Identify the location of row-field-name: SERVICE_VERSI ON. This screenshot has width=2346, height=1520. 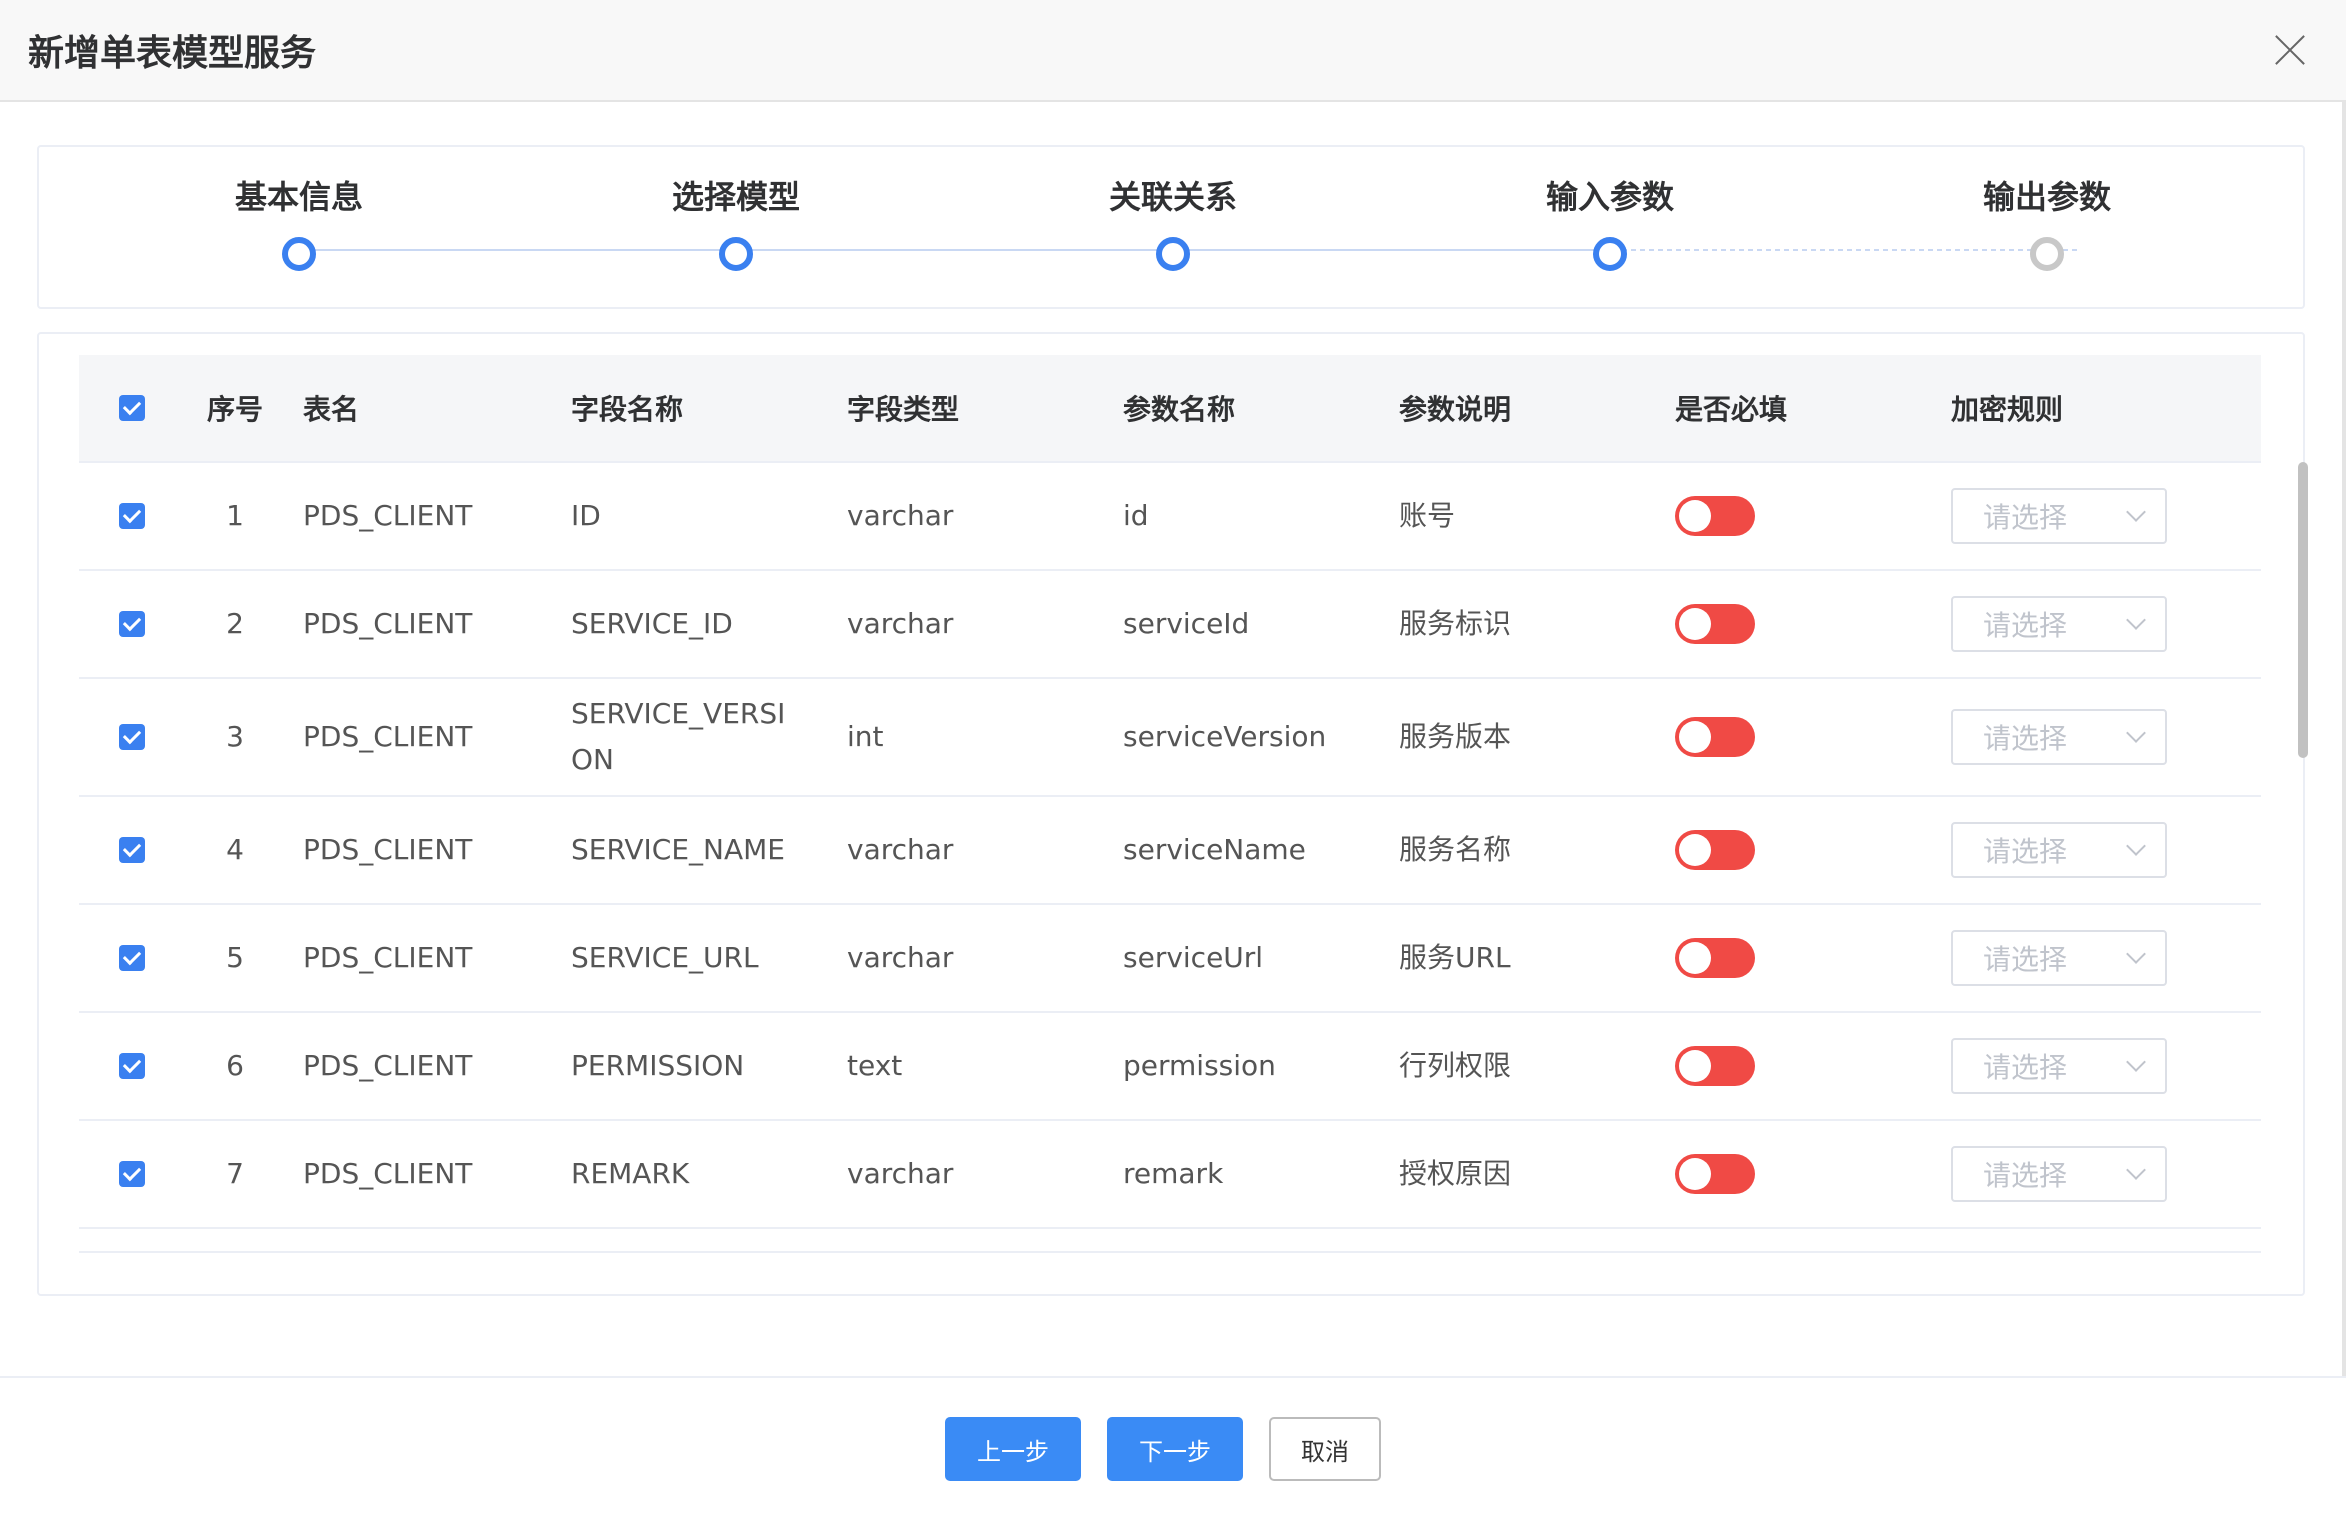
(678, 736).